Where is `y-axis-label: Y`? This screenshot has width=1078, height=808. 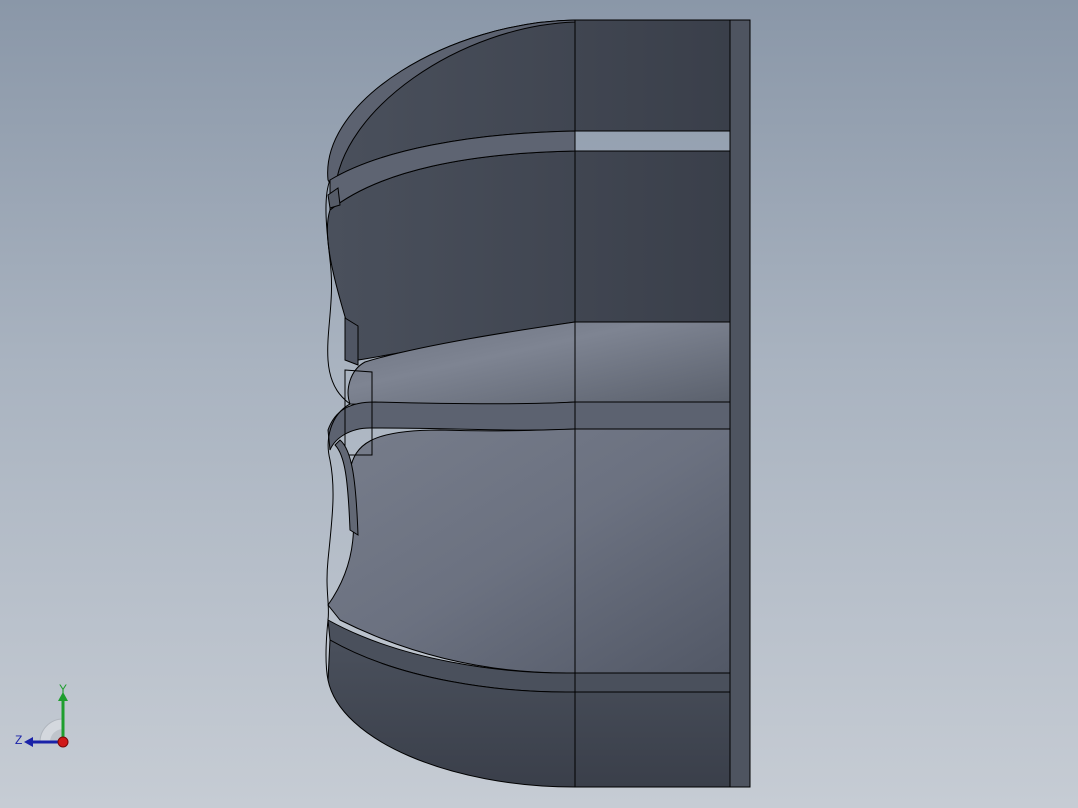 y-axis-label: Y is located at coordinates (63, 690).